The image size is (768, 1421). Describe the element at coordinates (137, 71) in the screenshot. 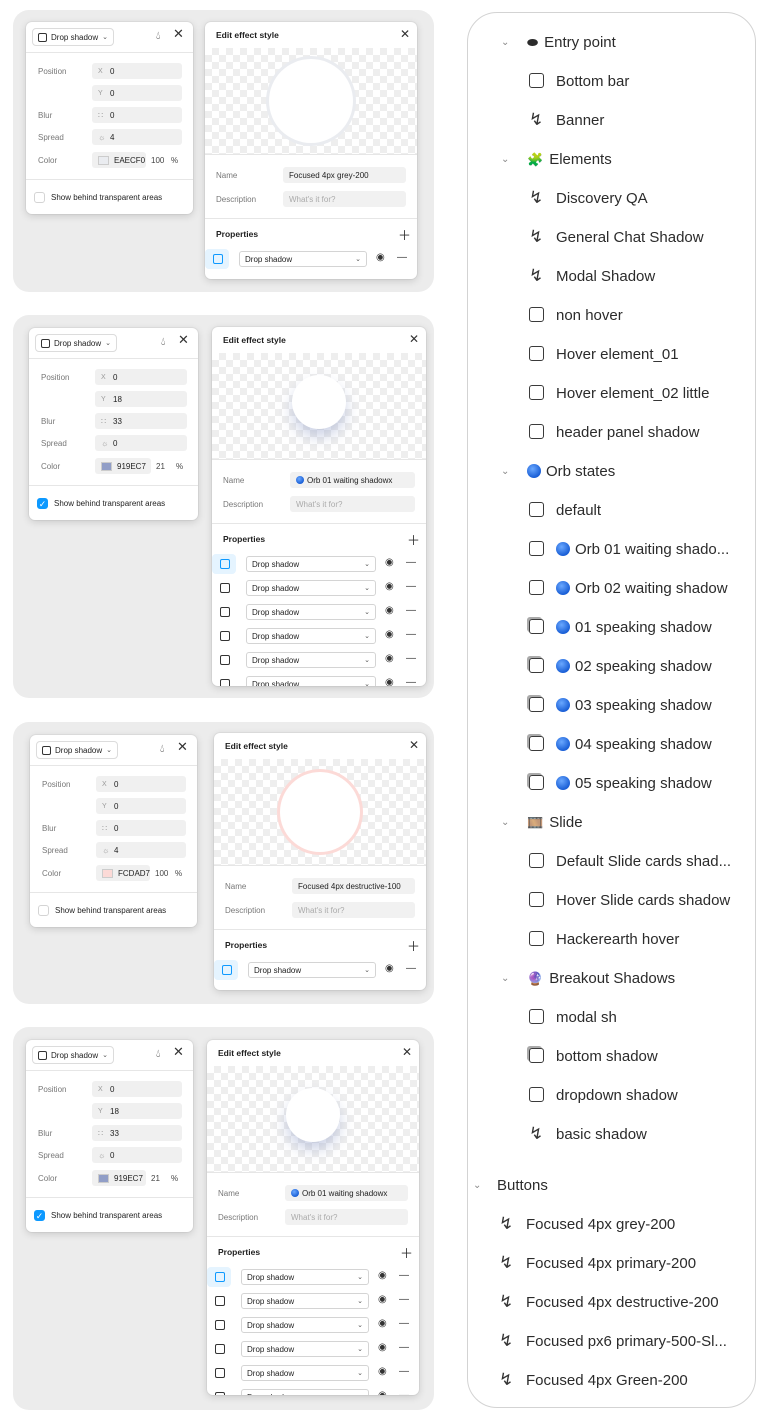

I see `shadow-x-field: X0` at that location.